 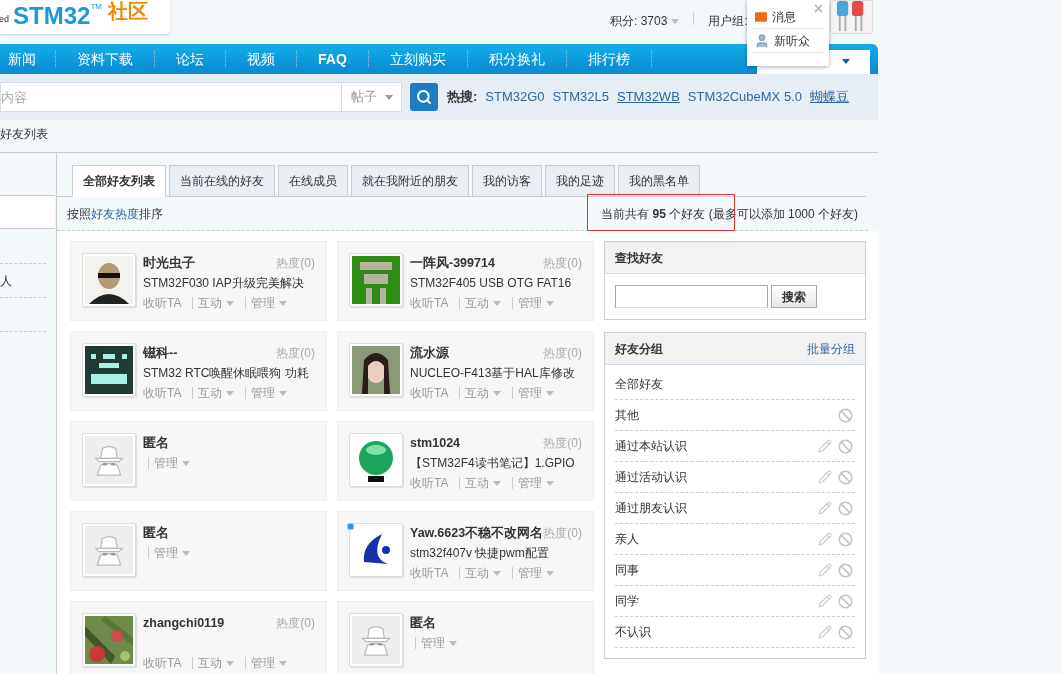 I want to click on batch-group-link: 批量分组, so click(x=831, y=348).